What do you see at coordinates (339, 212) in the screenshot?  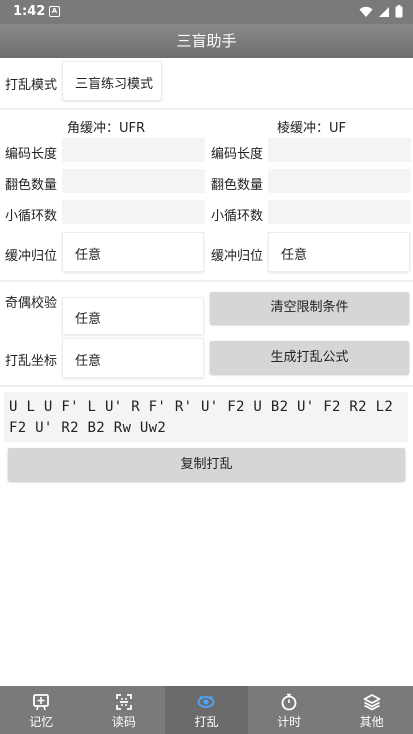 I see `edge-small-cycle-input` at bounding box center [339, 212].